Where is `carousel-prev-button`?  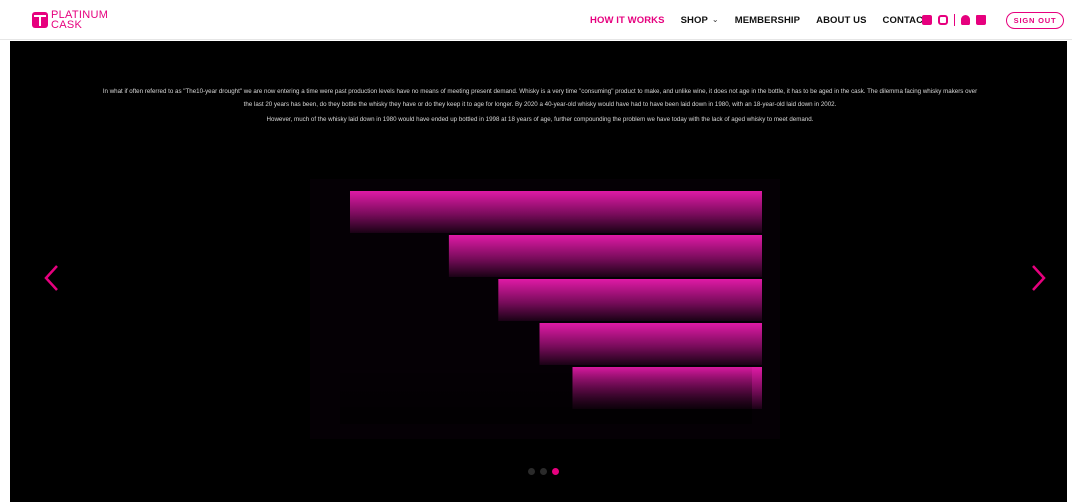 carousel-prev-button is located at coordinates (52, 278).